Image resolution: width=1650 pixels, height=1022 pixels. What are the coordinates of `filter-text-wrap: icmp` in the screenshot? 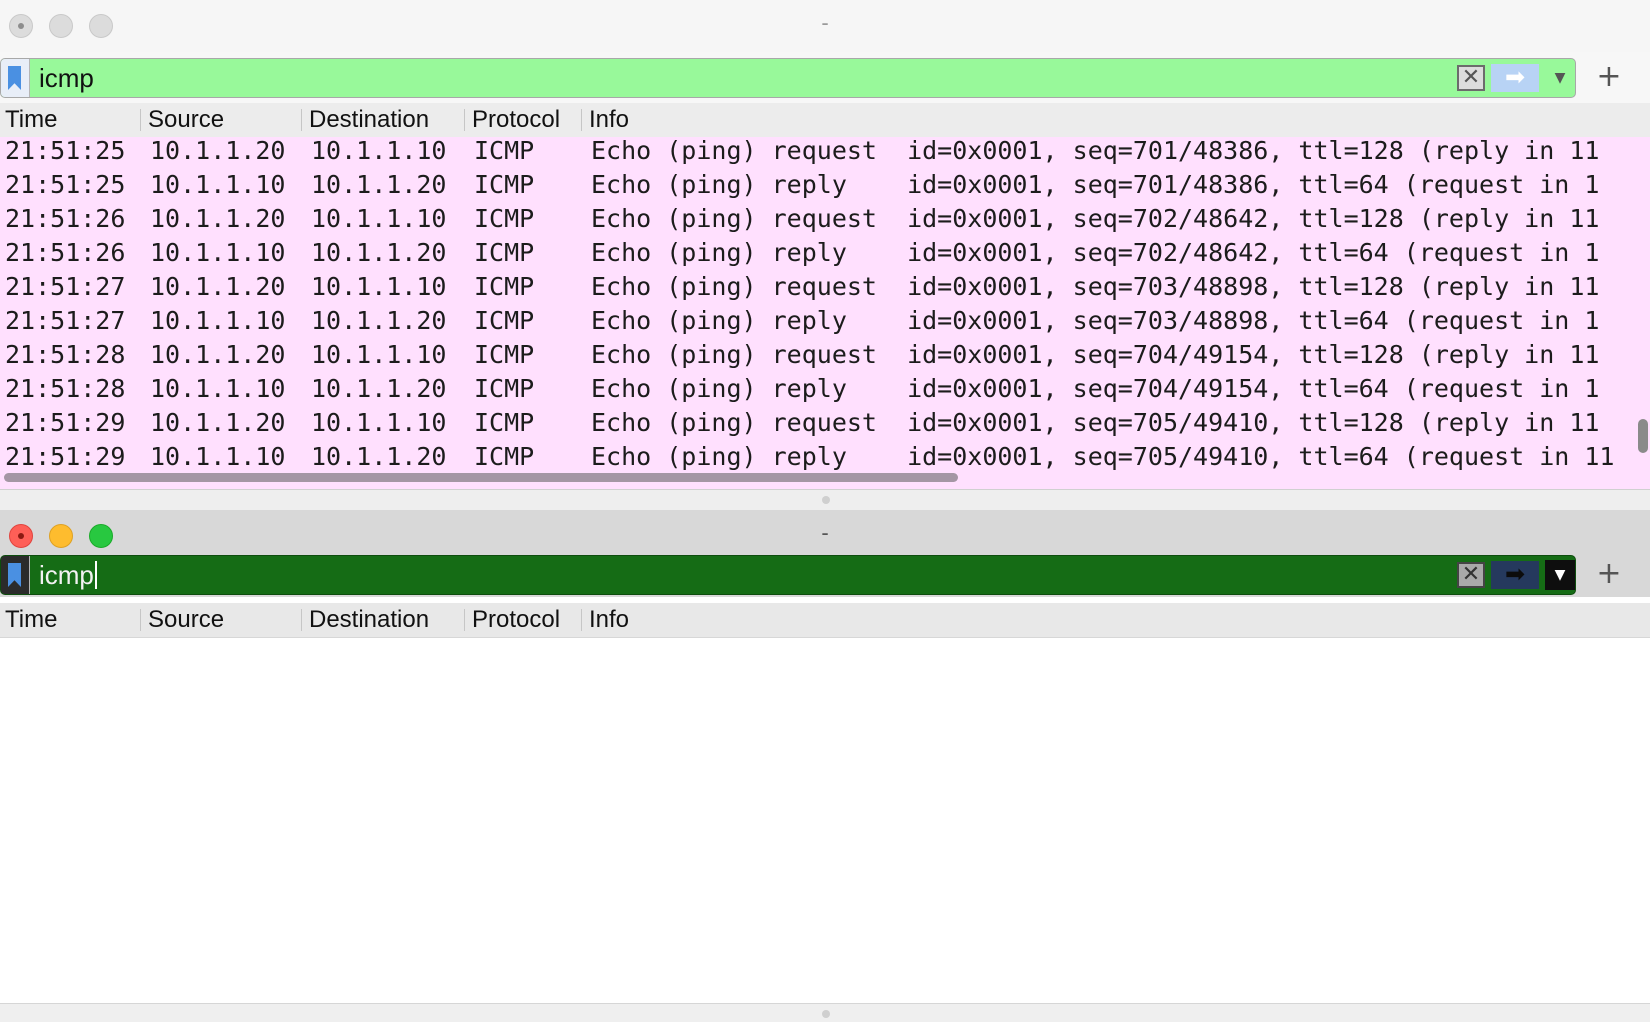 It's located at (68, 575).